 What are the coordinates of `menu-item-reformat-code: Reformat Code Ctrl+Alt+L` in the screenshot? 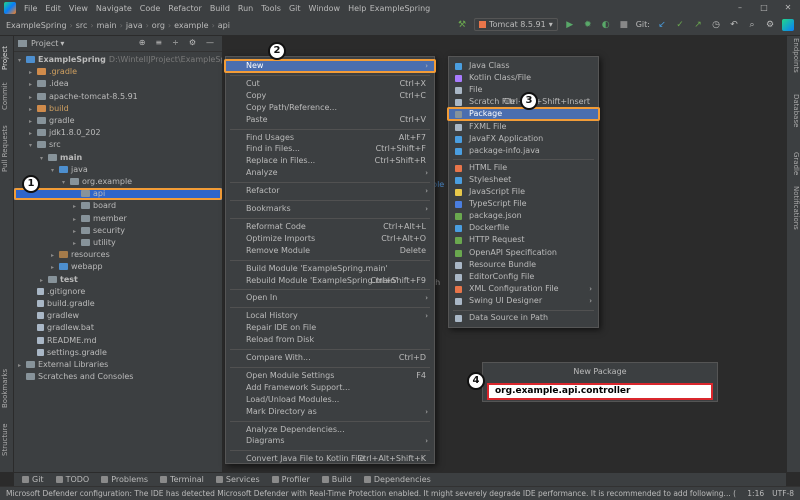 It's located at (330, 227).